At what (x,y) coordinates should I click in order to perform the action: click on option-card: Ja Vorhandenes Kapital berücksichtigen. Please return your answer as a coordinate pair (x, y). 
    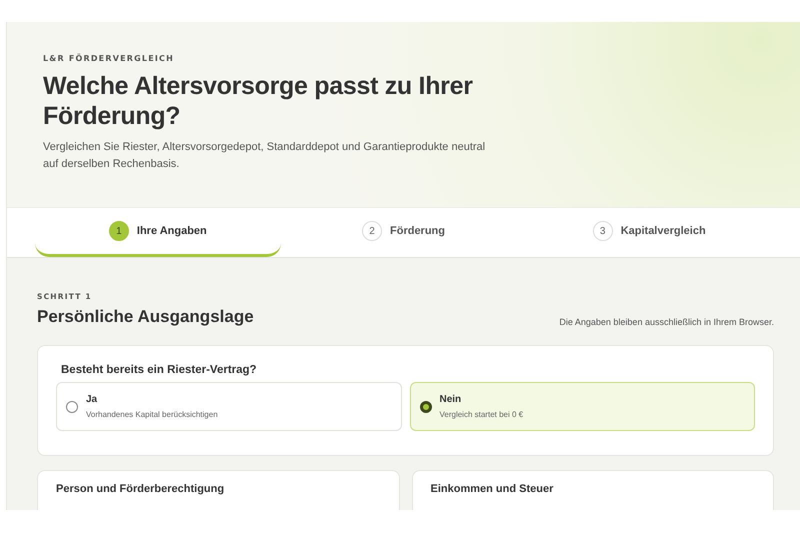
    Looking at the image, I should click on (229, 406).